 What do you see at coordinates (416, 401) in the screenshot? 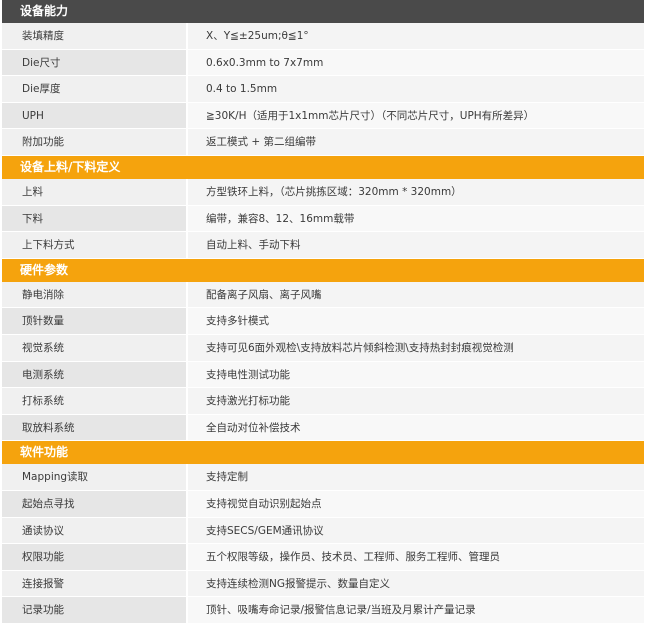
I see `row-value: 支持激光打标功能` at bounding box center [416, 401].